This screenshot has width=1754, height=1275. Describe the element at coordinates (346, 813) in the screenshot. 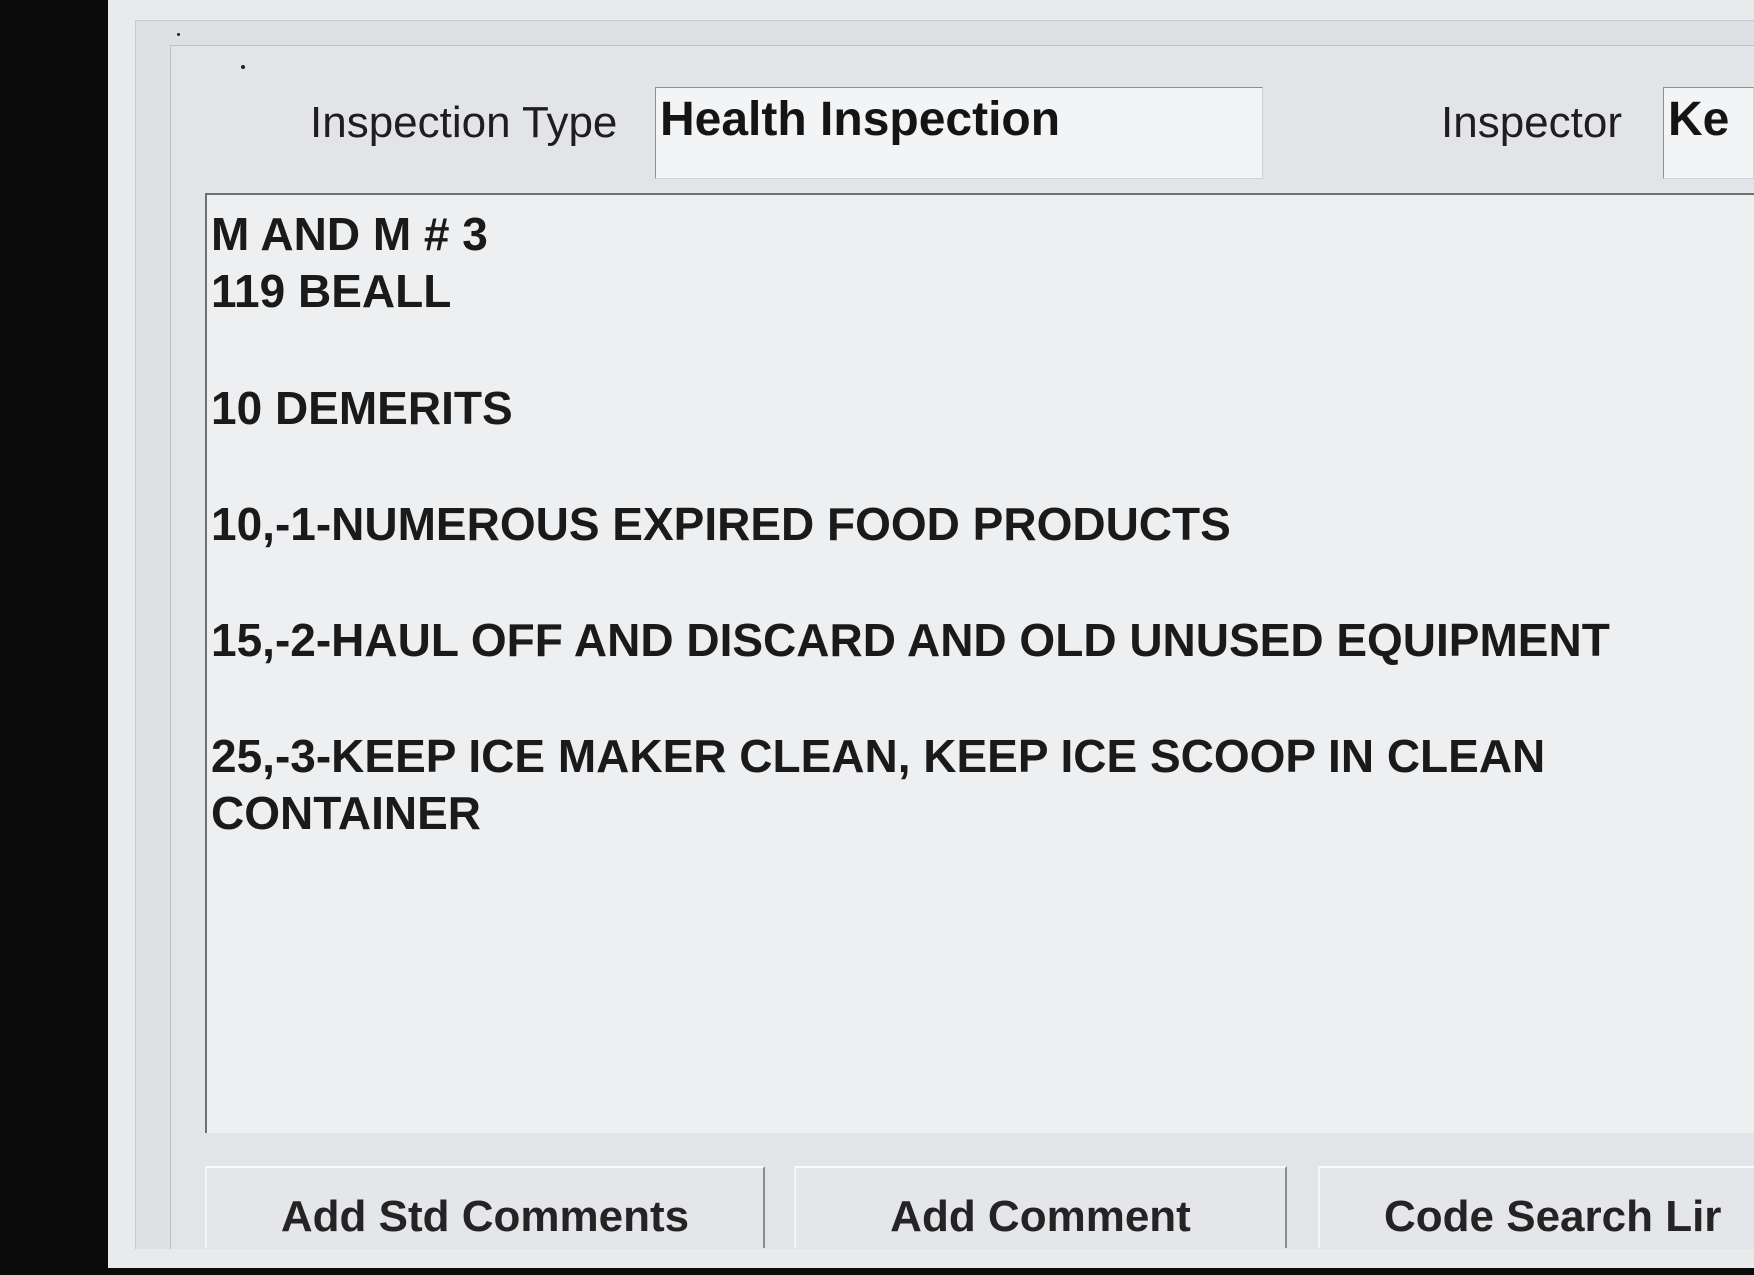

I see `comment-line: CONTAINER` at that location.